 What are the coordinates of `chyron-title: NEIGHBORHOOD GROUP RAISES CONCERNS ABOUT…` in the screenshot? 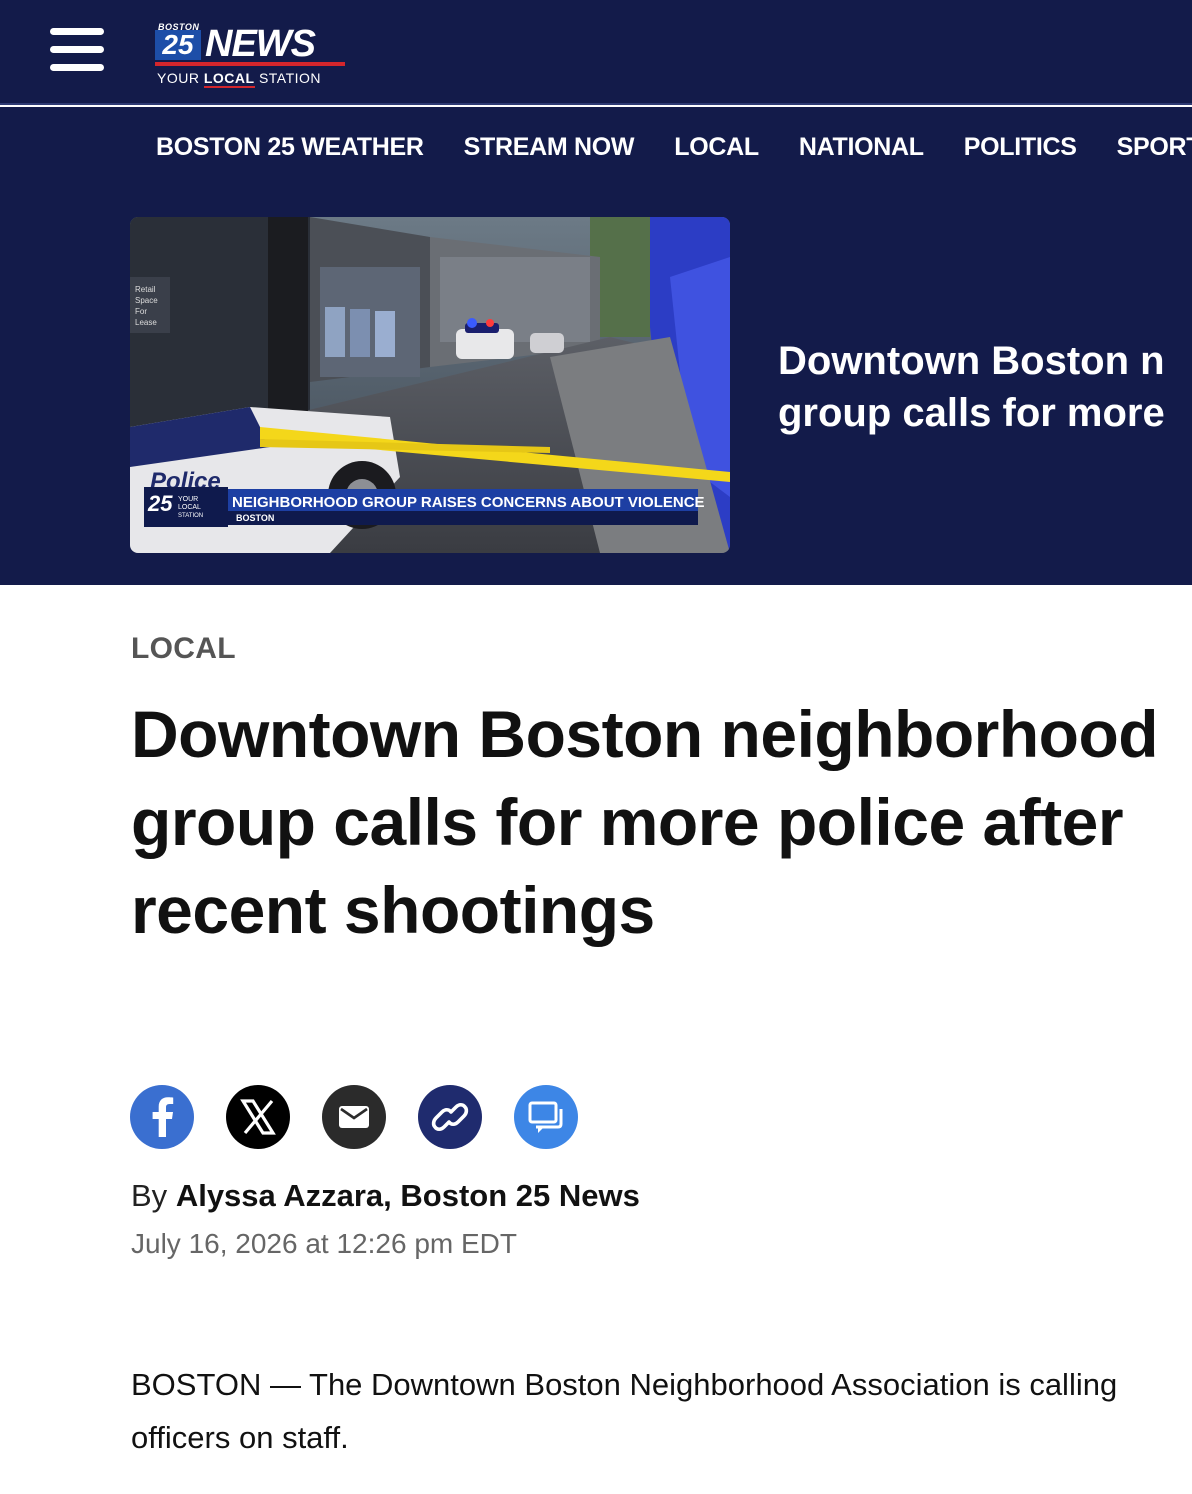 It's located at (468, 502).